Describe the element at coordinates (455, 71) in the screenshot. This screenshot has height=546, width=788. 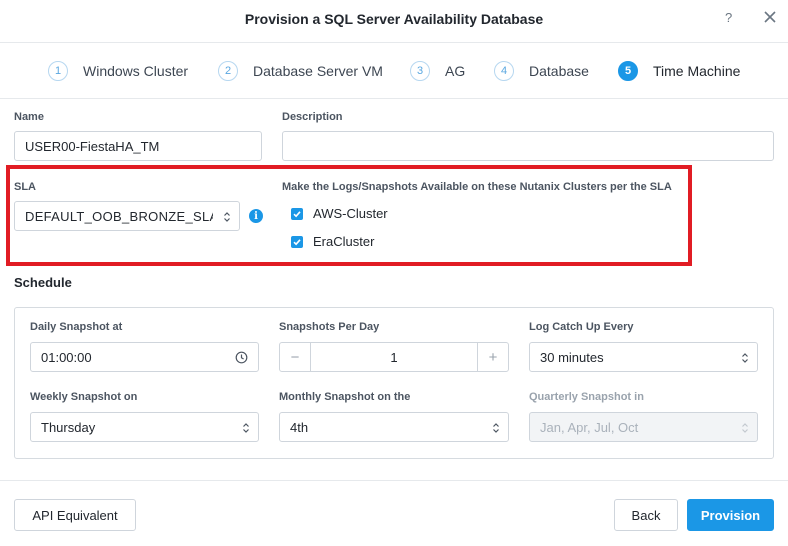
I see `step-label: AG` at that location.